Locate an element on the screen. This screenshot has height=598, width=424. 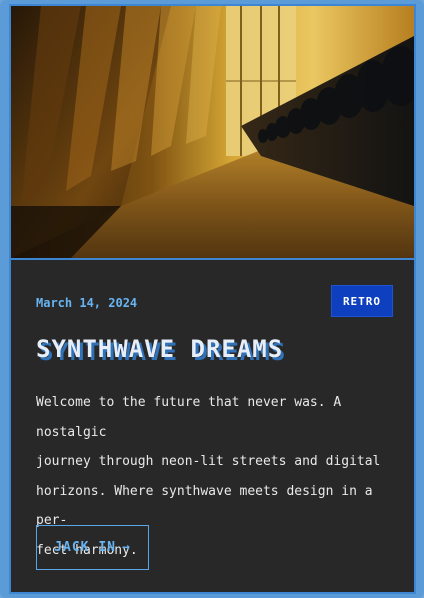
arrow-right-icon: → is located at coordinates (126, 547).